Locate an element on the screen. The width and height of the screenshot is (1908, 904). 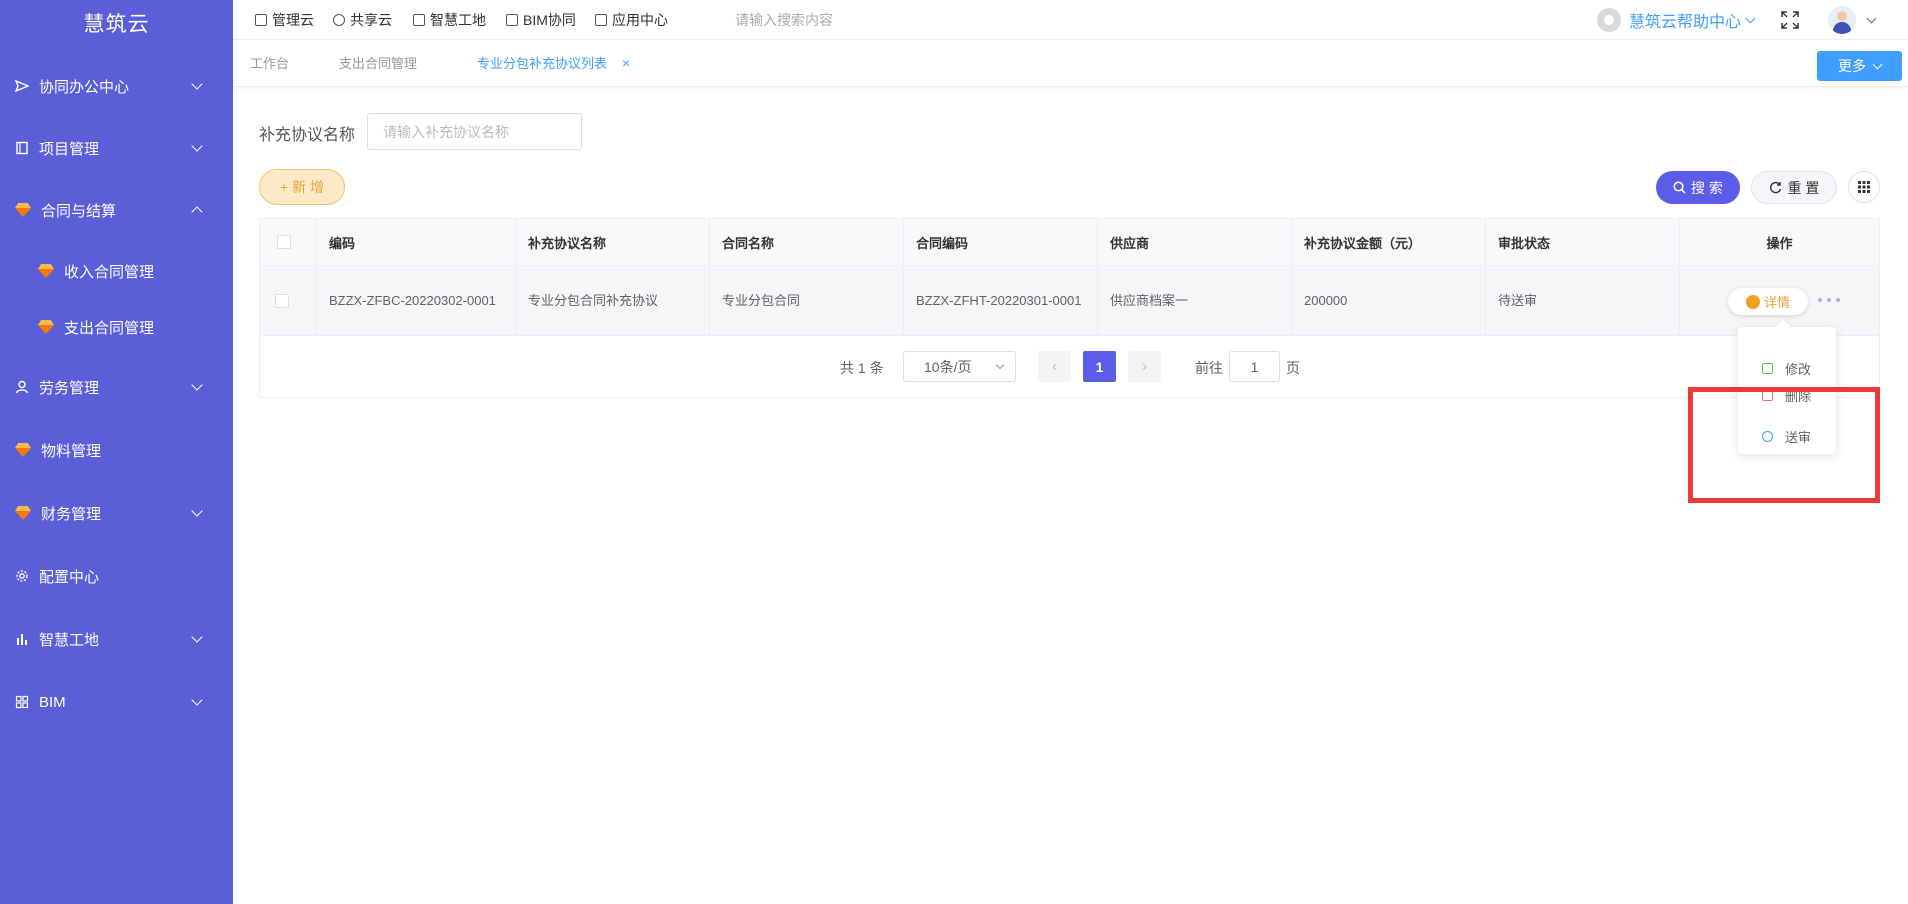
topnav-shared-cloud: 共享云 is located at coordinates (362, 20).